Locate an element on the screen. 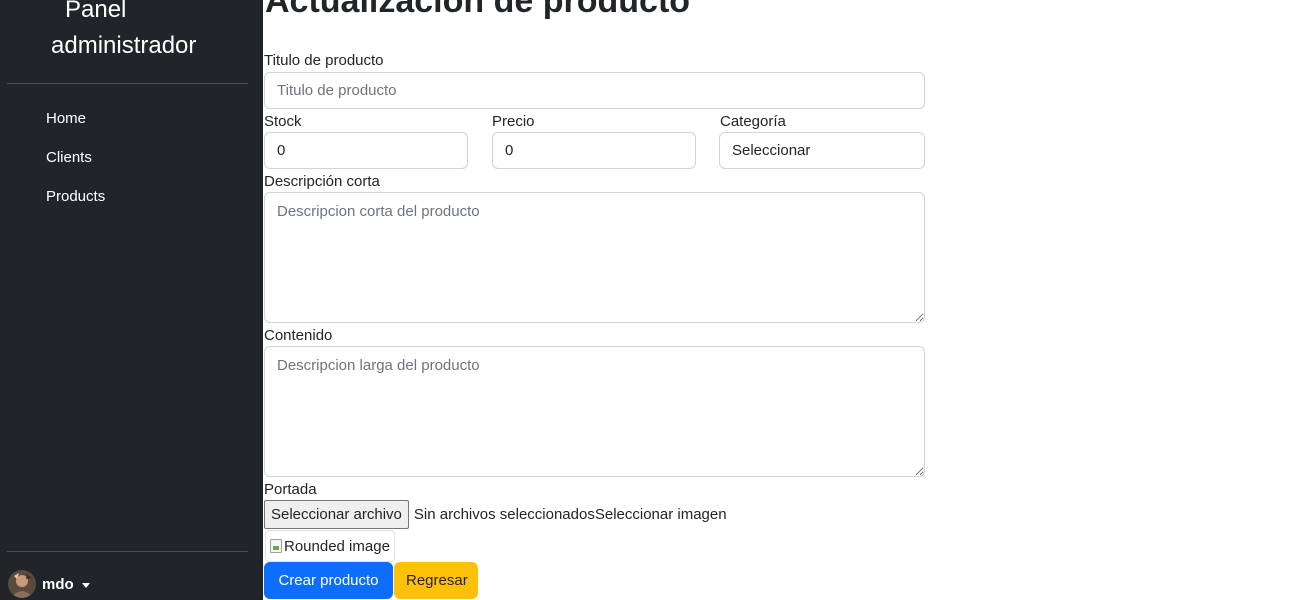  caret-down-icon is located at coordinates (85, 585).